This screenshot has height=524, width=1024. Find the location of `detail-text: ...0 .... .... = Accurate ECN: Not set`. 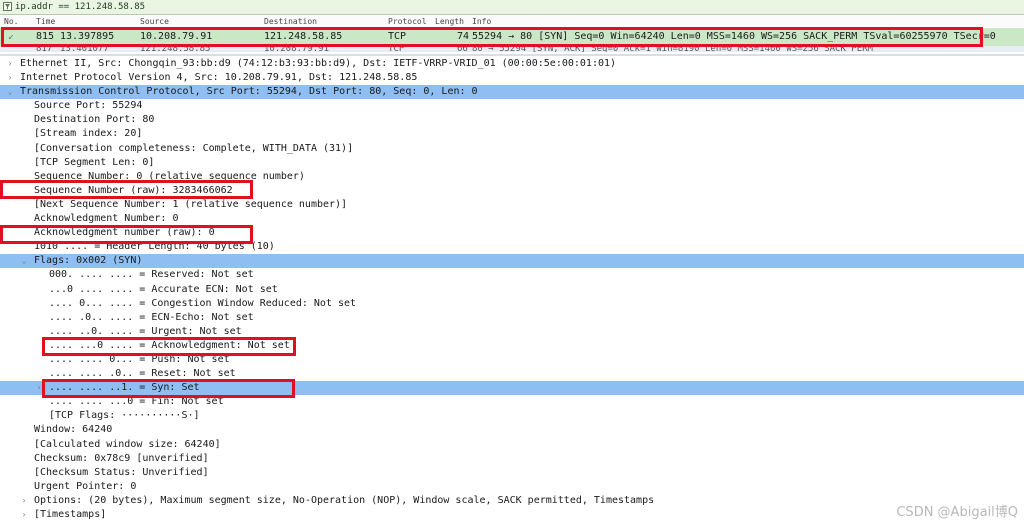

detail-text: ...0 .... .... = Accurate ECN: Not set is located at coordinates (163, 289).